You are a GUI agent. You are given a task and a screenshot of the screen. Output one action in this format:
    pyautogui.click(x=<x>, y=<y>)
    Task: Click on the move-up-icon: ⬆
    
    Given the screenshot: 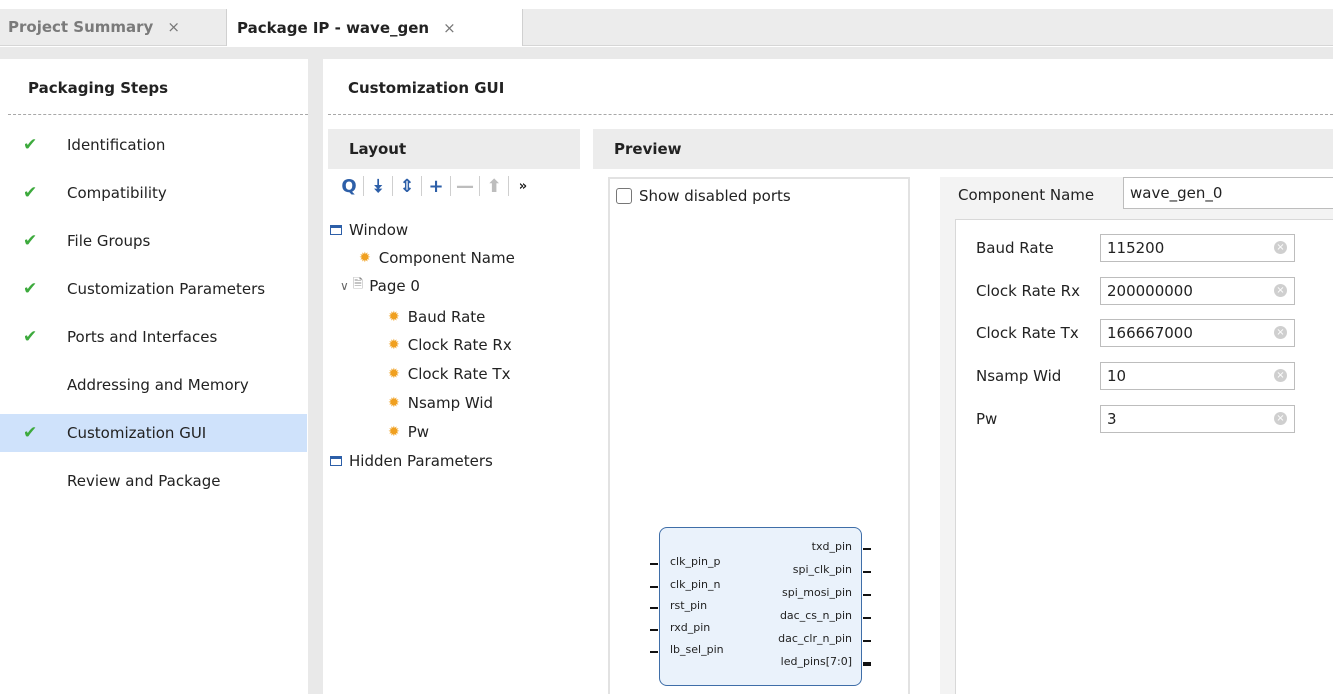 What is the action you would take?
    pyautogui.click(x=494, y=186)
    